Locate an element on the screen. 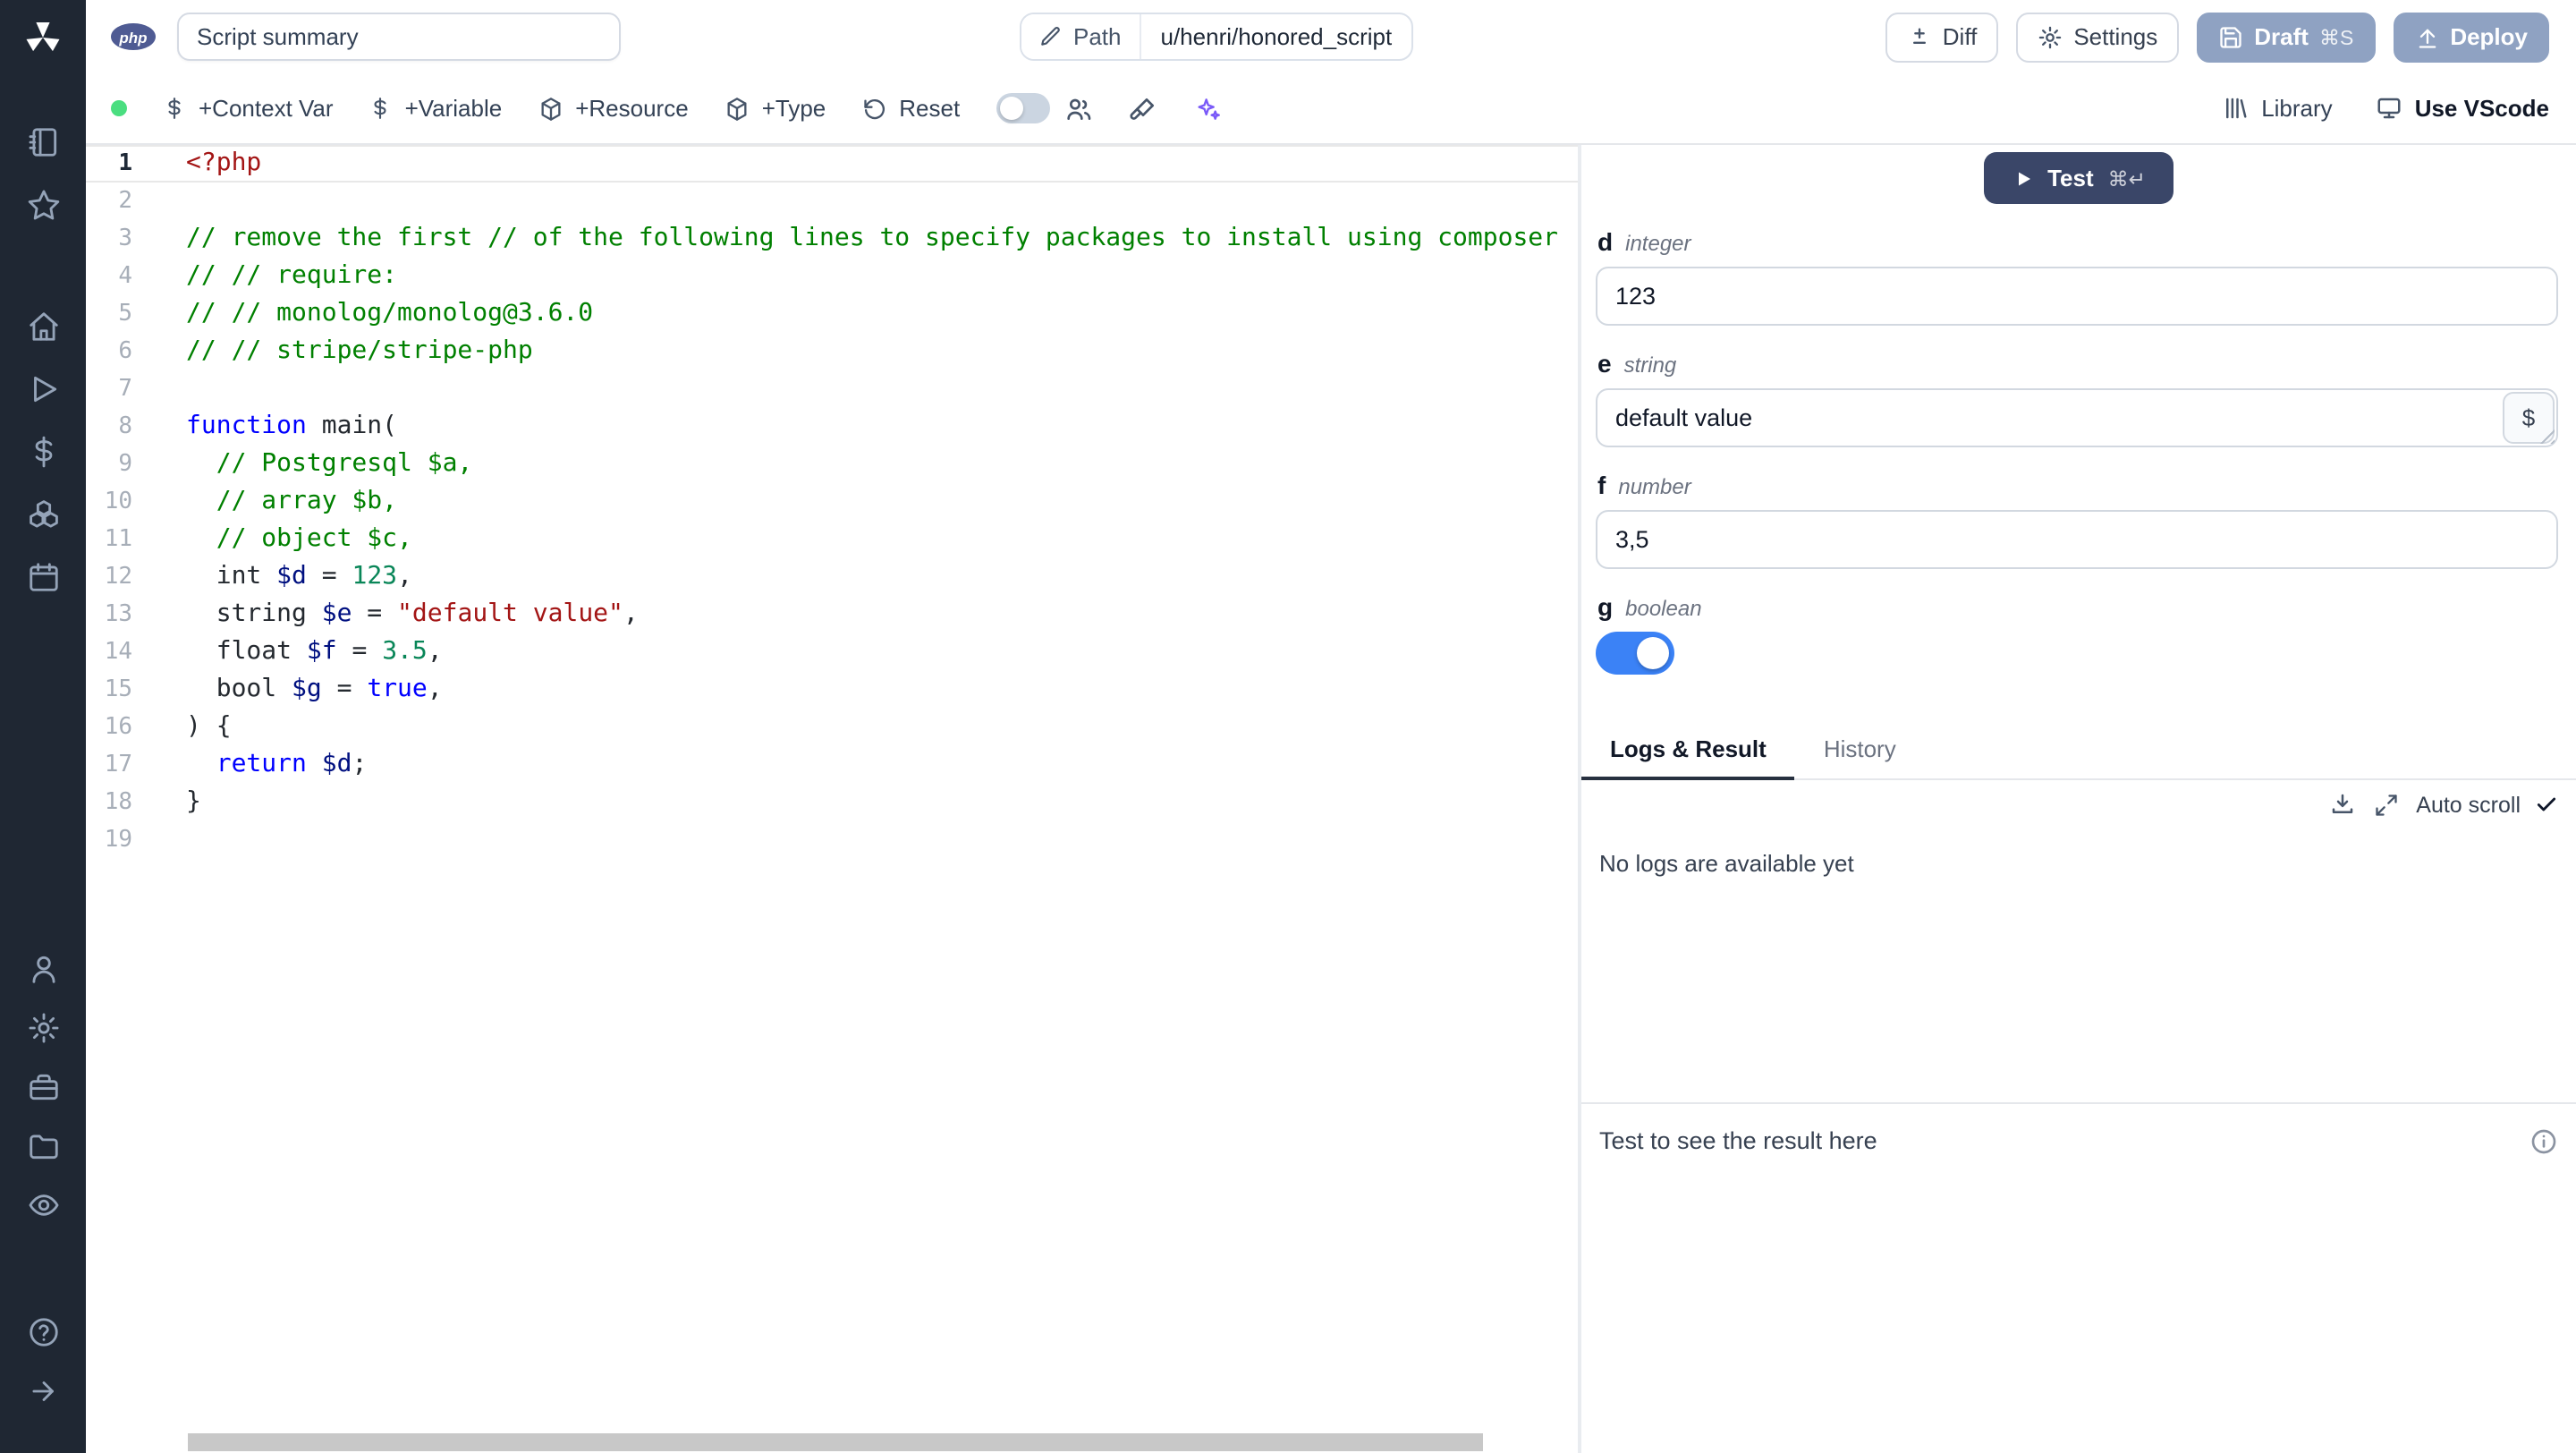 The image size is (2576, 1453). settings-label: Settings is located at coordinates (2115, 36).